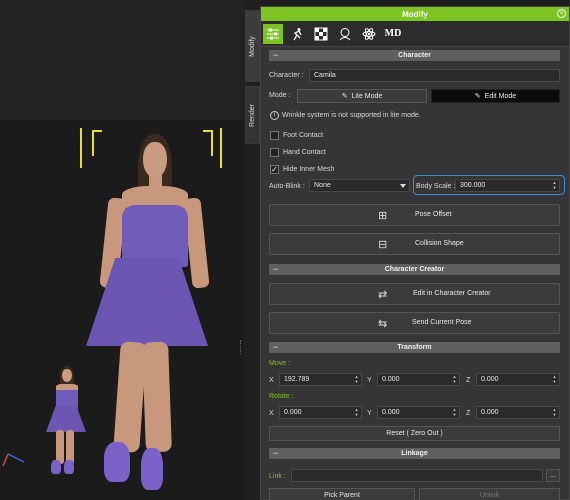  I want to click on pick-parent-label: Pick Parent, so click(342, 495).